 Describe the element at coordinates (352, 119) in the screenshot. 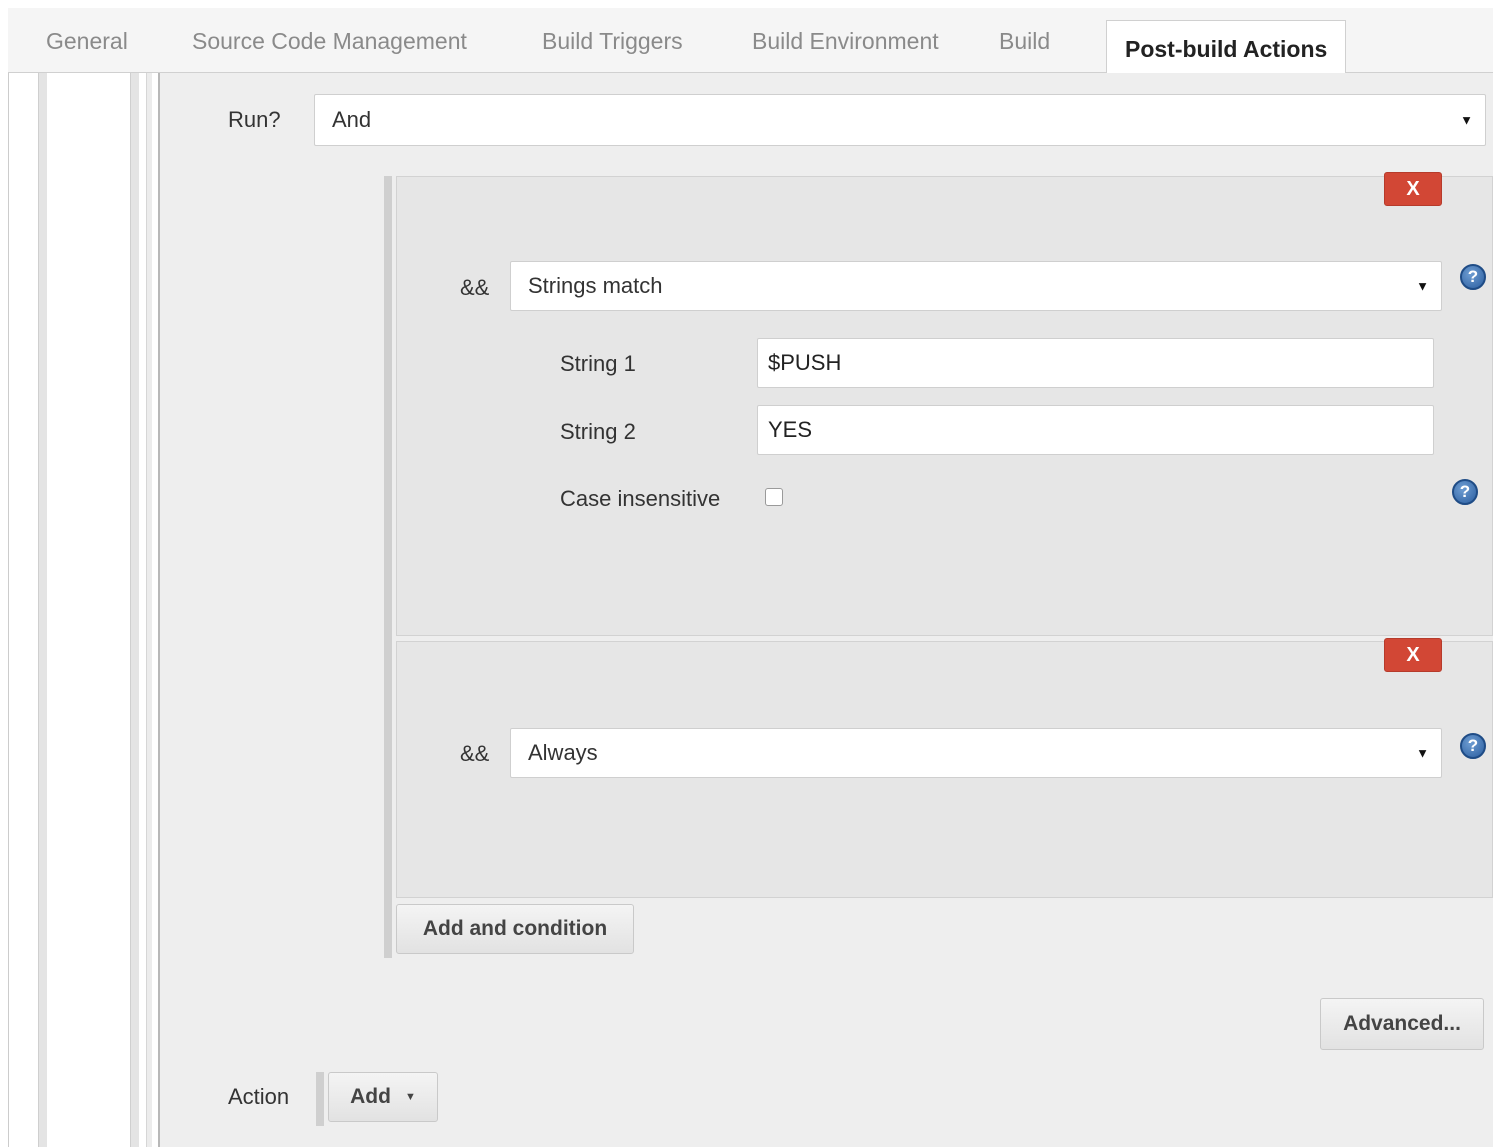

I see `run-select-value: And` at that location.